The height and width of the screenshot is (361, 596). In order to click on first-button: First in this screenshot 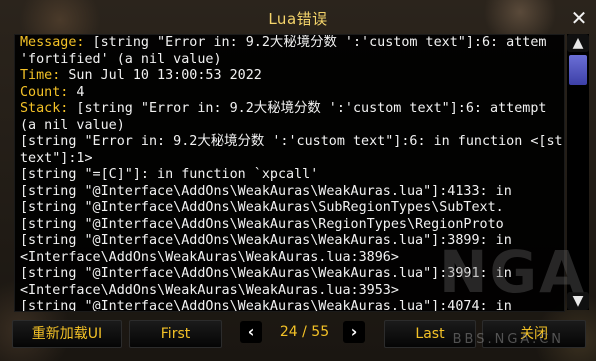, I will do `click(175, 334)`.